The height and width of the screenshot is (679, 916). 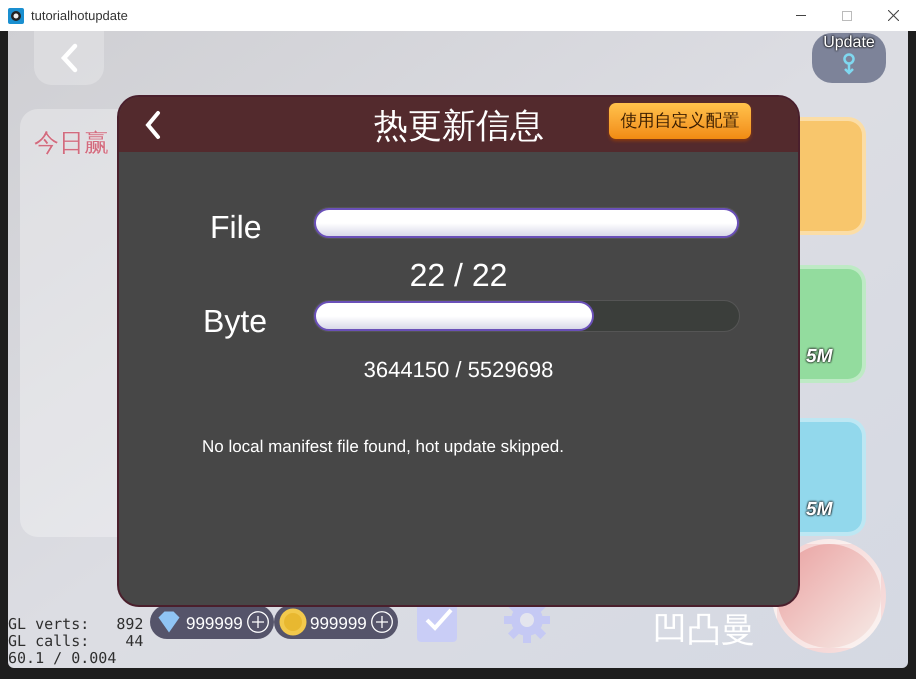 What do you see at coordinates (79, 15) in the screenshot?
I see `window-title: tutorialhotupdate` at bounding box center [79, 15].